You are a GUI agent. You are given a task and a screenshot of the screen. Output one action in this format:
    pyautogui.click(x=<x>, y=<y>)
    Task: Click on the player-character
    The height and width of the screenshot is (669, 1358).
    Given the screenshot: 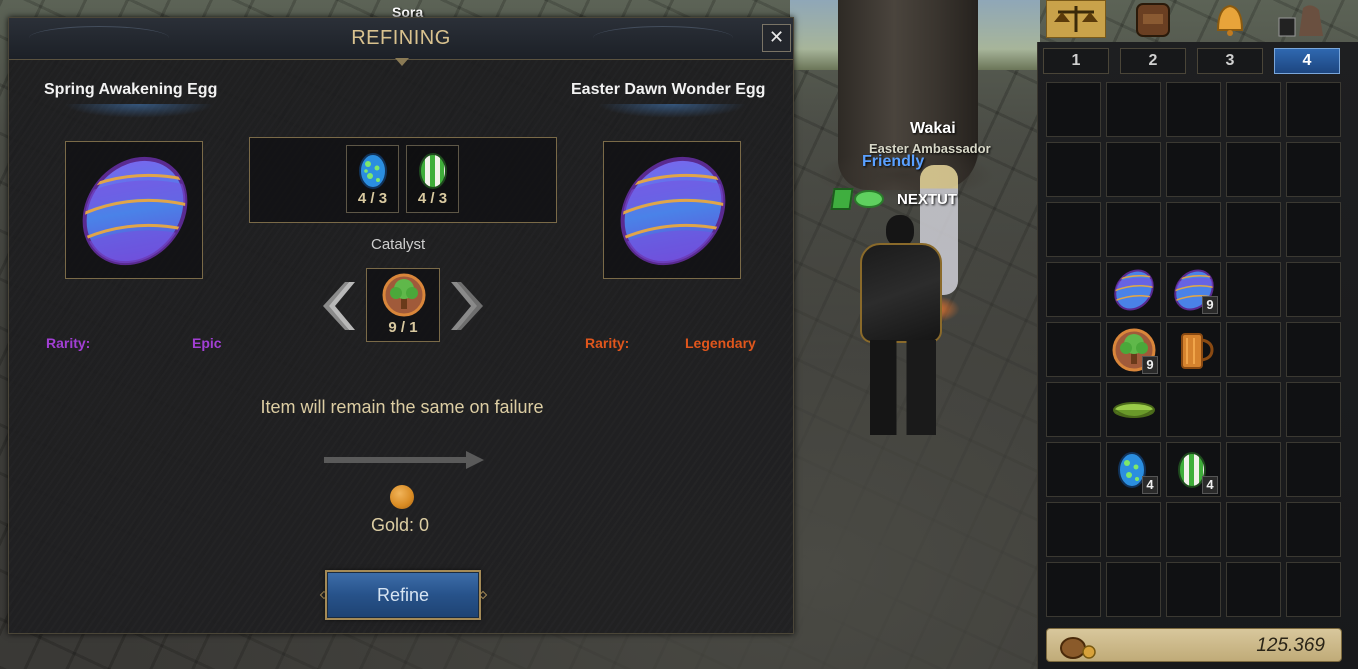 What is the action you would take?
    pyautogui.click(x=903, y=327)
    